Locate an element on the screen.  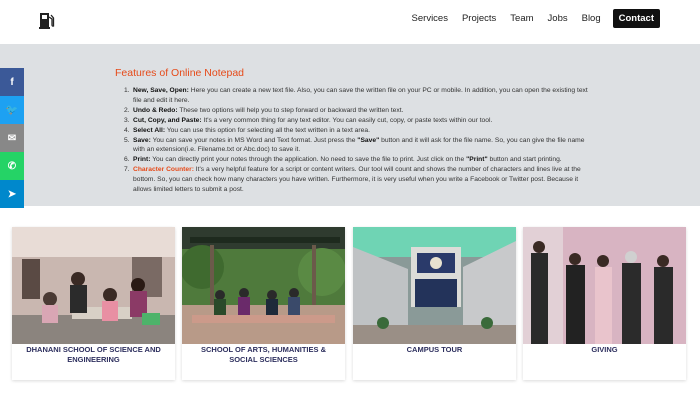
nav-team: Team is located at coordinates (521, 19).